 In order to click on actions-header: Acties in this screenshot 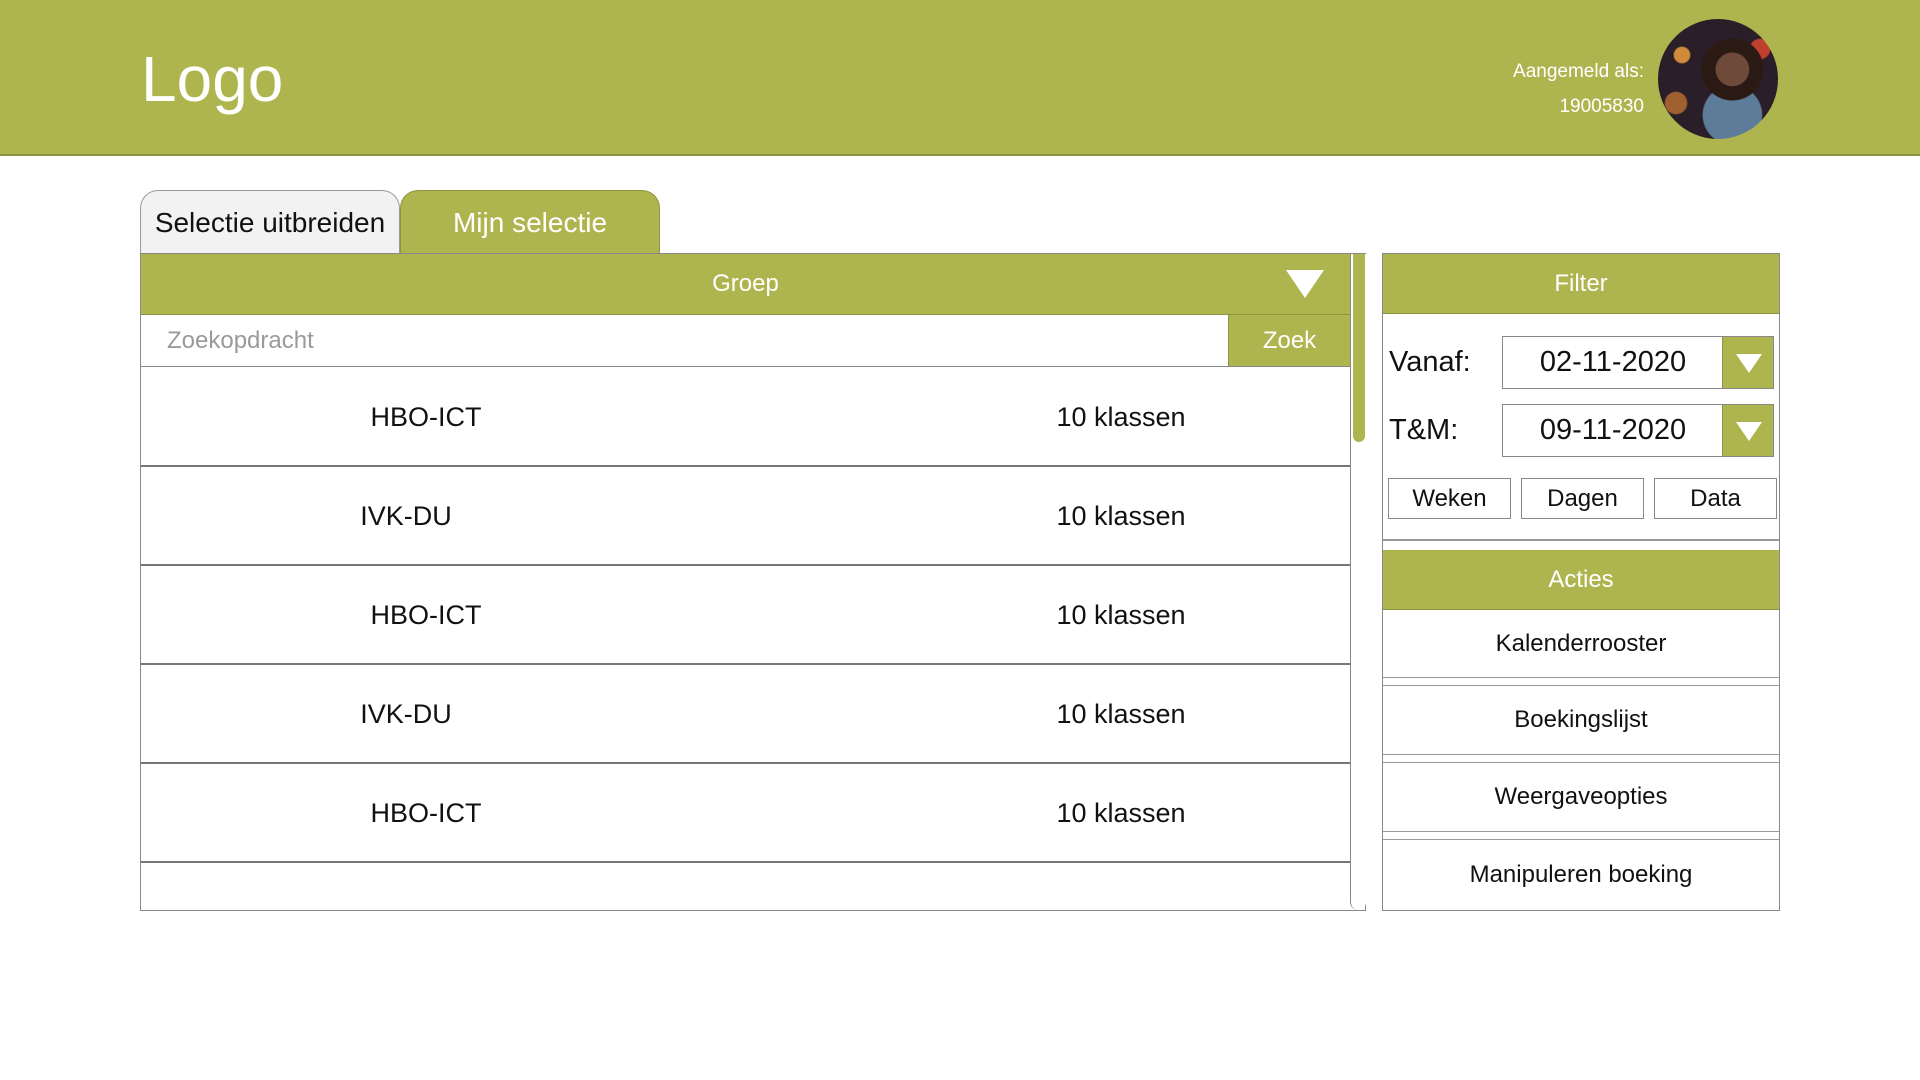, I will do `click(1581, 580)`.